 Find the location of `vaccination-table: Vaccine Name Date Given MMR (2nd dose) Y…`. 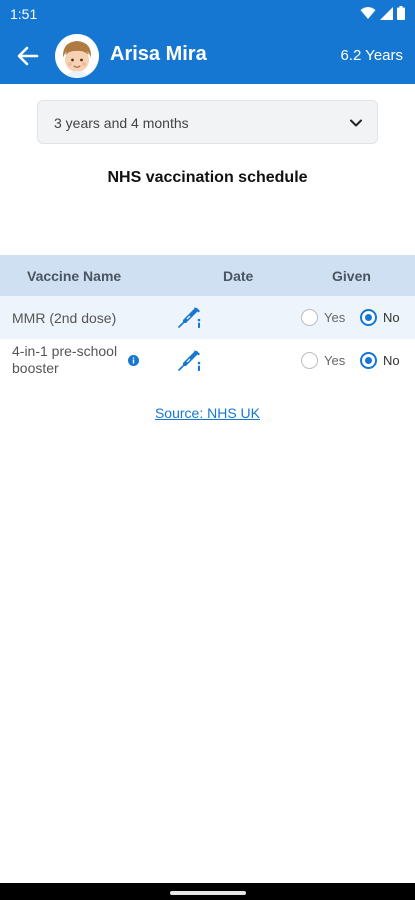

vaccination-table: Vaccine Name Date Given MMR (2nd dose) Y… is located at coordinates (207, 318).